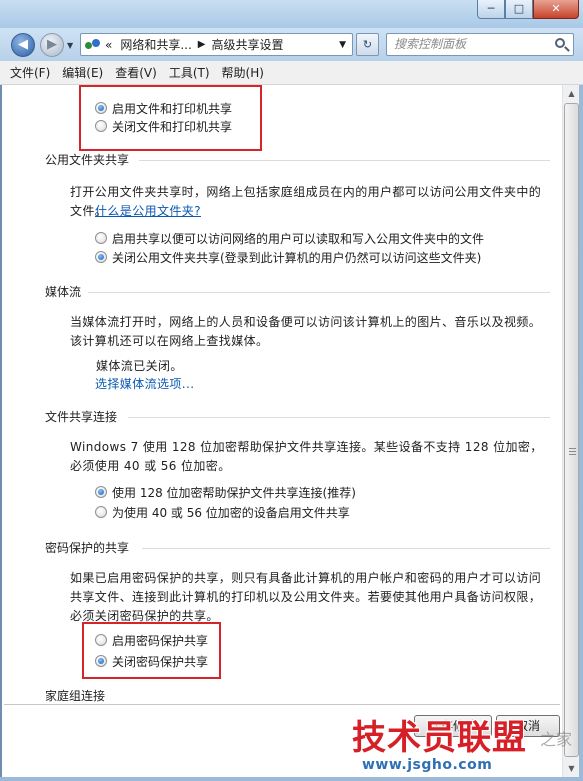 Image resolution: width=583 pixels, height=781 pixels. I want to click on vertical-scrollbar: ▲ ▼, so click(570, 431).